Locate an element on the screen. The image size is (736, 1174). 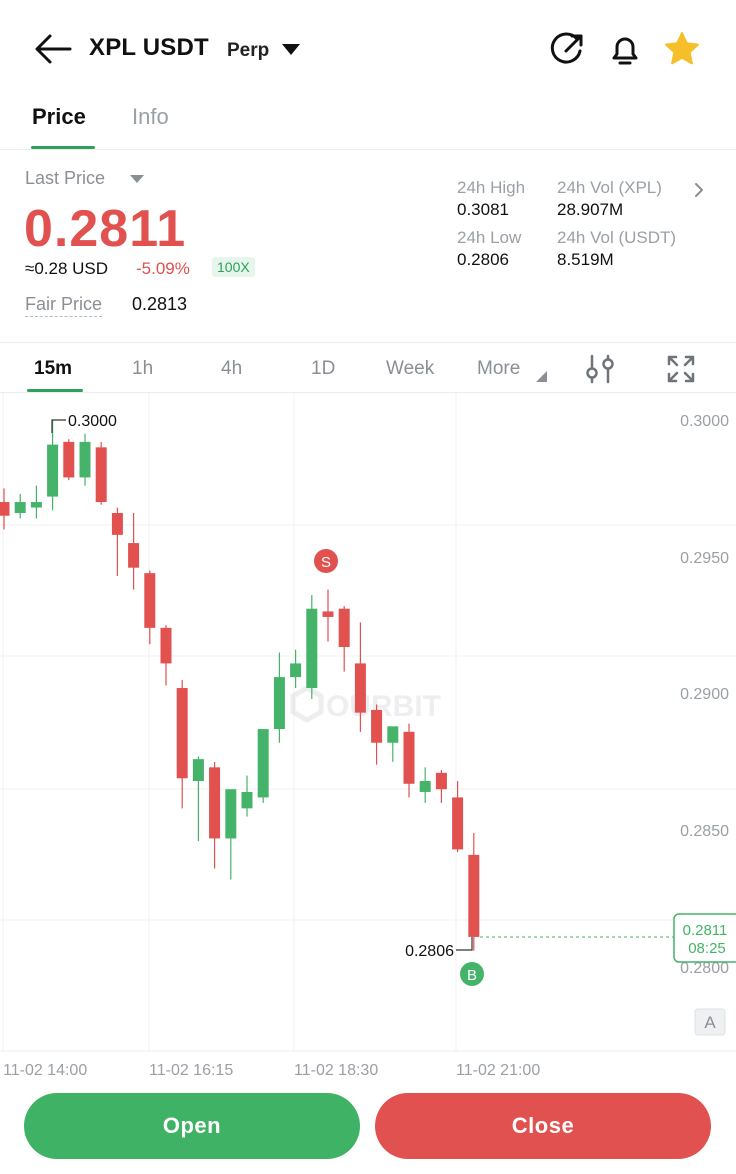
low-marker-label: 0.2806 is located at coordinates (429, 951).